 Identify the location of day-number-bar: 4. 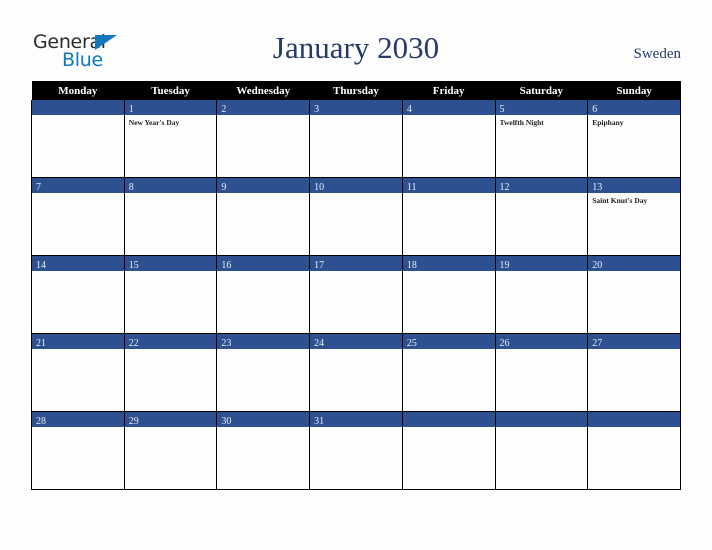
(448, 107).